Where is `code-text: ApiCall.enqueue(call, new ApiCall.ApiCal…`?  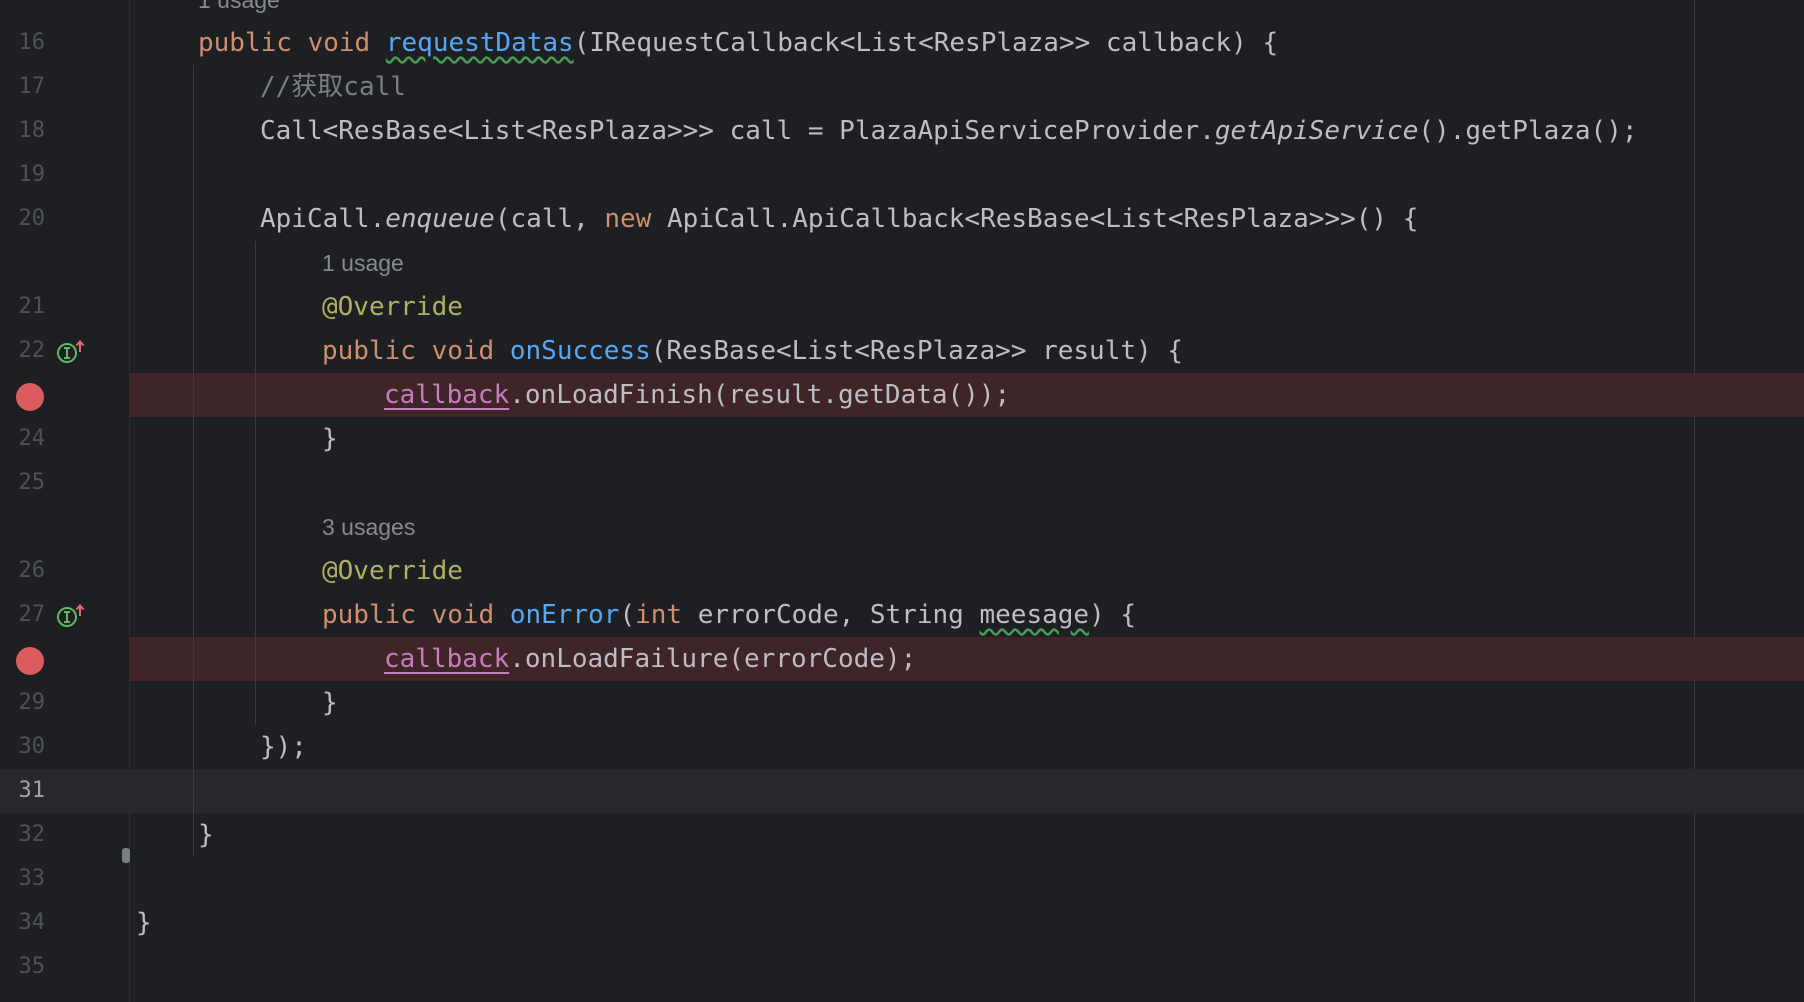 code-text: ApiCall.enqueue(call, new ApiCall.ApiCal… is located at coordinates (839, 219).